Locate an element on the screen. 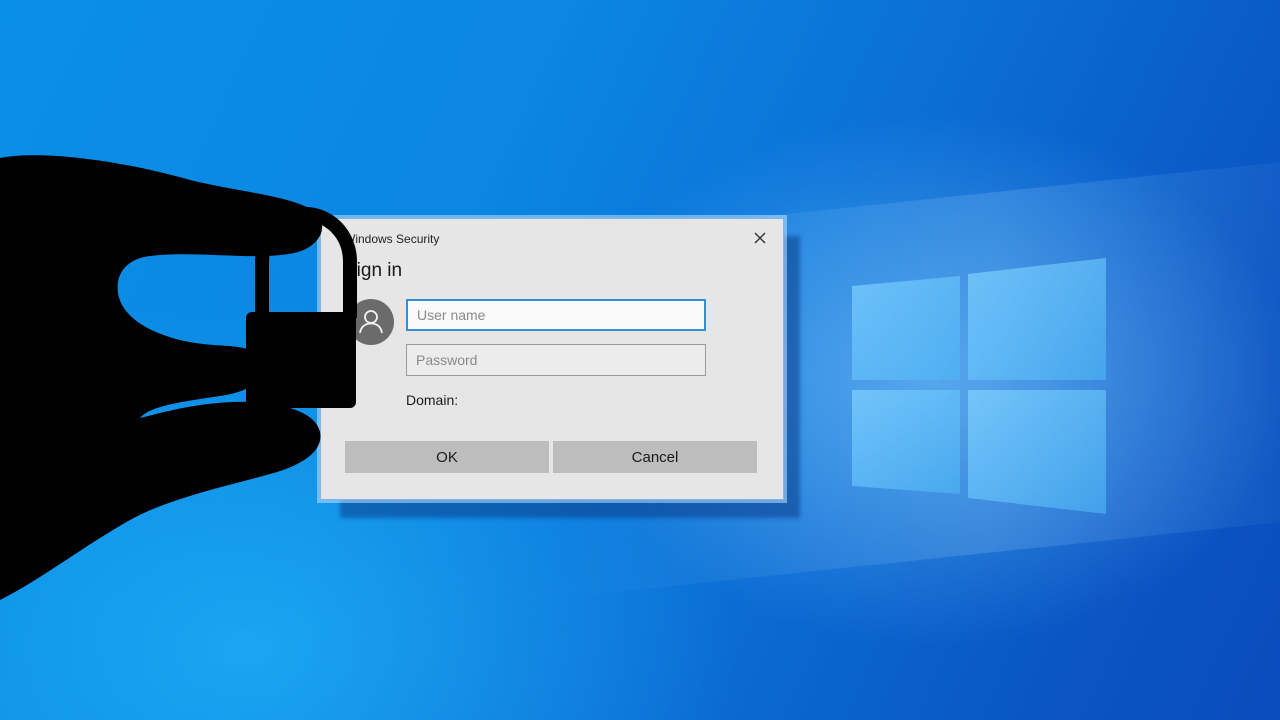  domain-label: Domain: is located at coordinates (432, 400).